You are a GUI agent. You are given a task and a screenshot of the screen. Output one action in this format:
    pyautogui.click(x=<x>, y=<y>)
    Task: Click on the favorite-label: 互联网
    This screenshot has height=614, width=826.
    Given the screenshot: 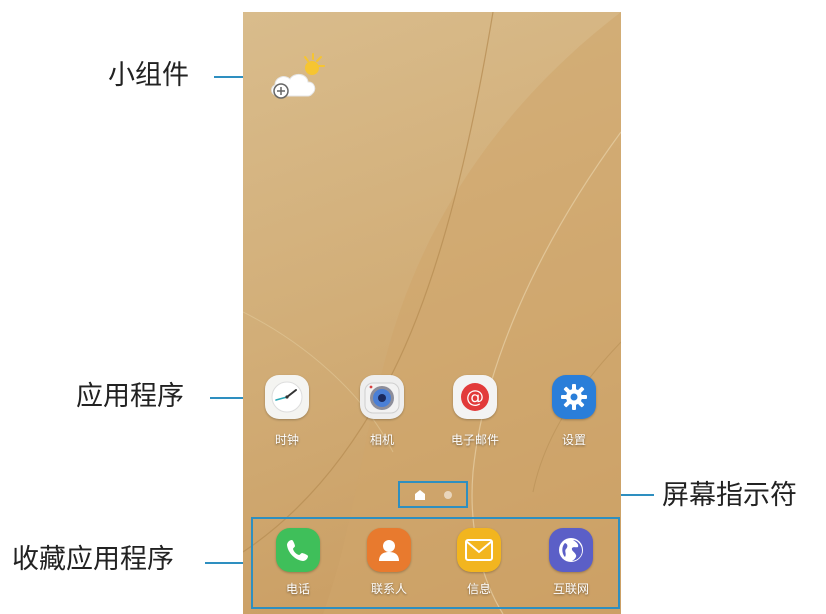 What is the action you would take?
    pyautogui.click(x=570, y=589)
    